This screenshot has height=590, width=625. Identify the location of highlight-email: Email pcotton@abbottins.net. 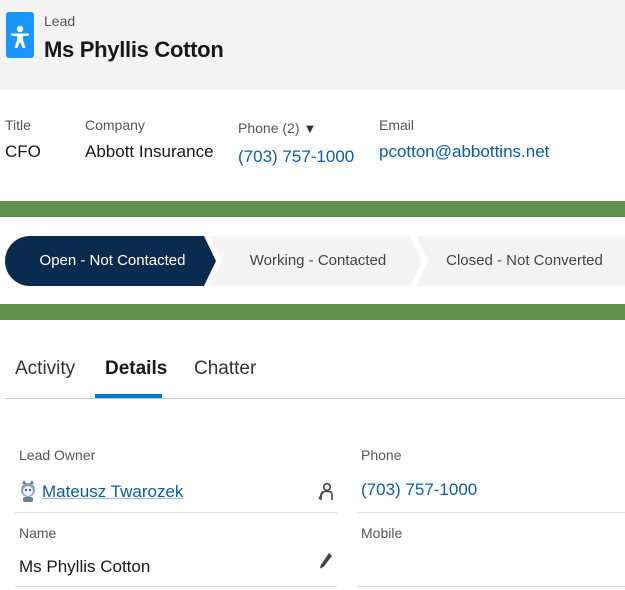
(464, 139).